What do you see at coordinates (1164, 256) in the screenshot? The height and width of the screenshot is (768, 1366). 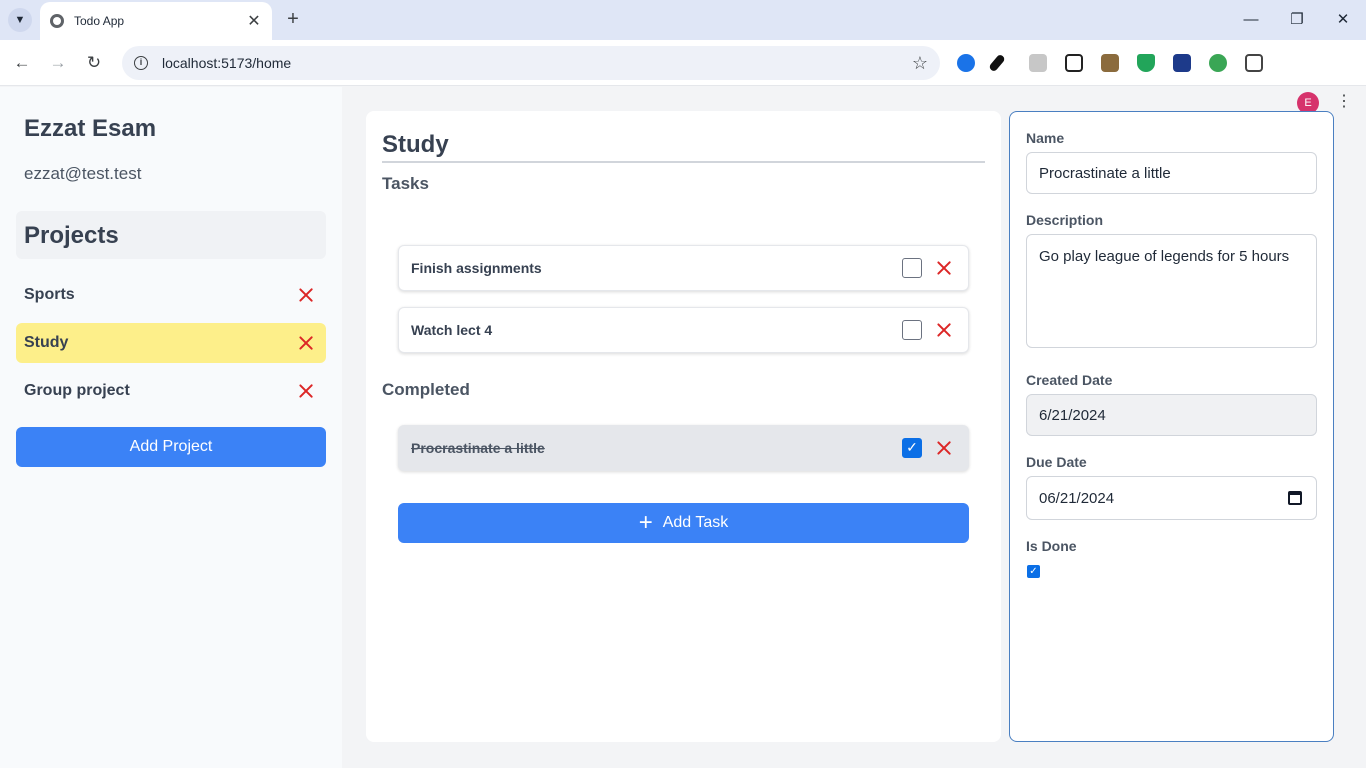 I see `description-value: Go play league of legends for 5 hours` at bounding box center [1164, 256].